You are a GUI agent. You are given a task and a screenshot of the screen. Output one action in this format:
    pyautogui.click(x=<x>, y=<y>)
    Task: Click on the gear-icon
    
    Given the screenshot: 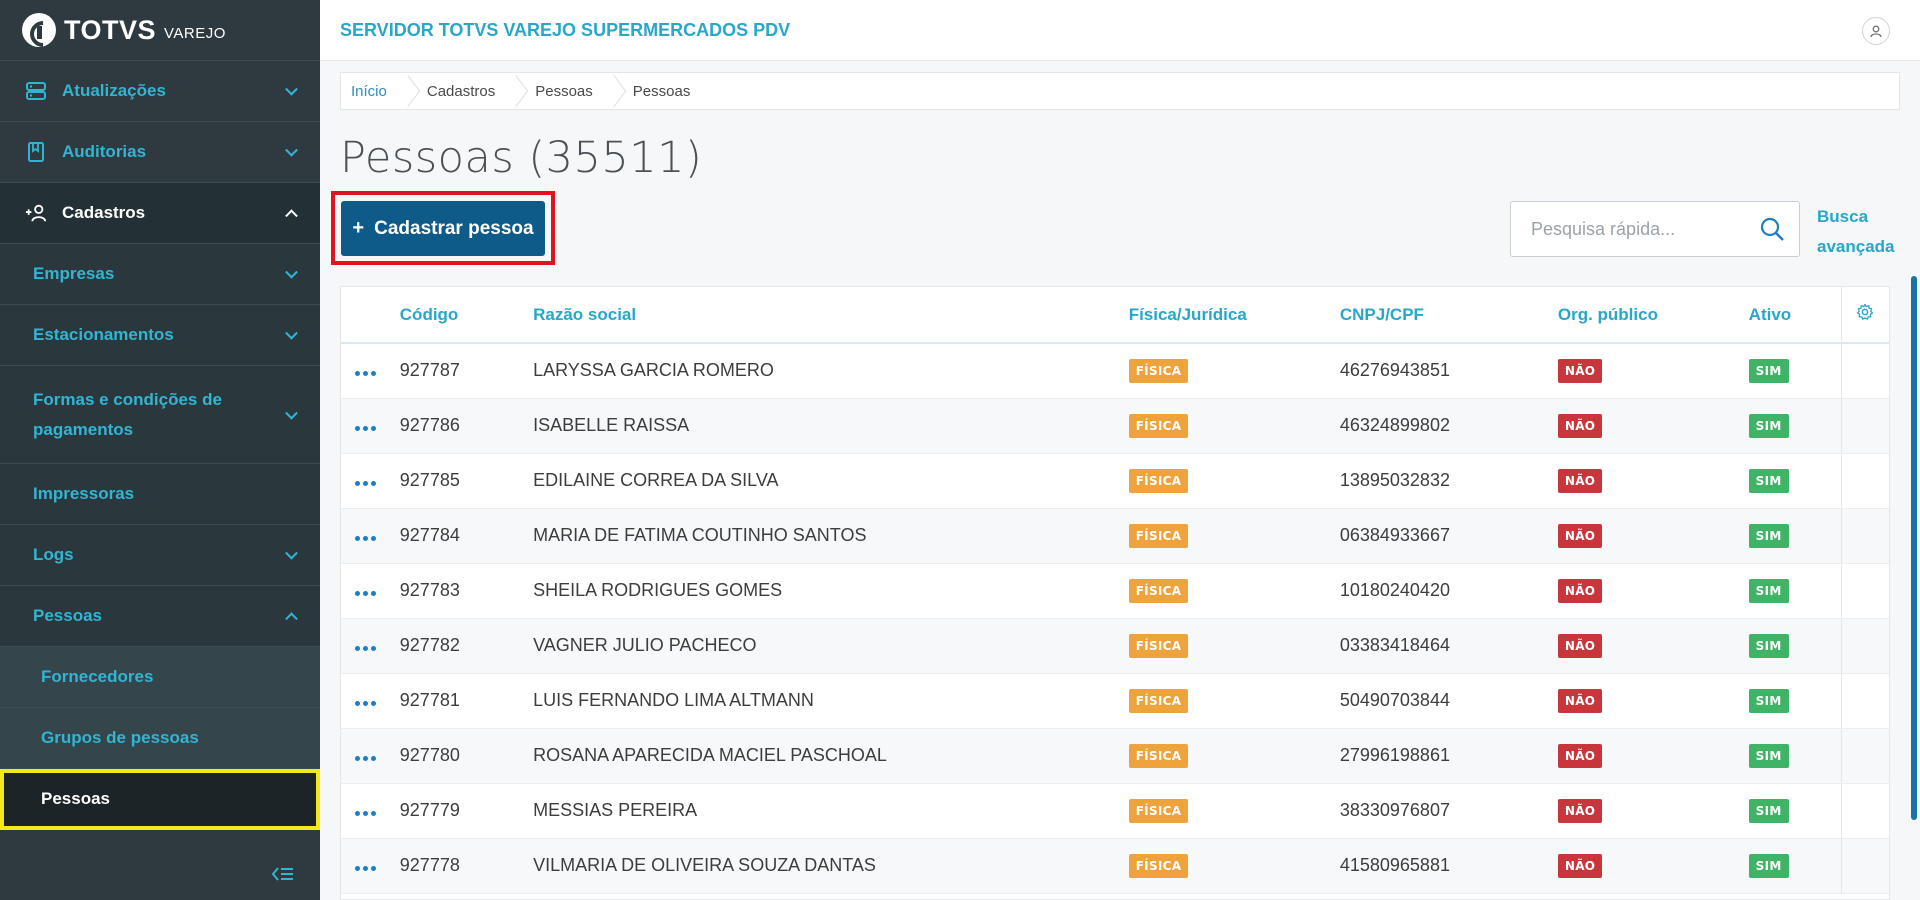 What is the action you would take?
    pyautogui.click(x=1864, y=315)
    